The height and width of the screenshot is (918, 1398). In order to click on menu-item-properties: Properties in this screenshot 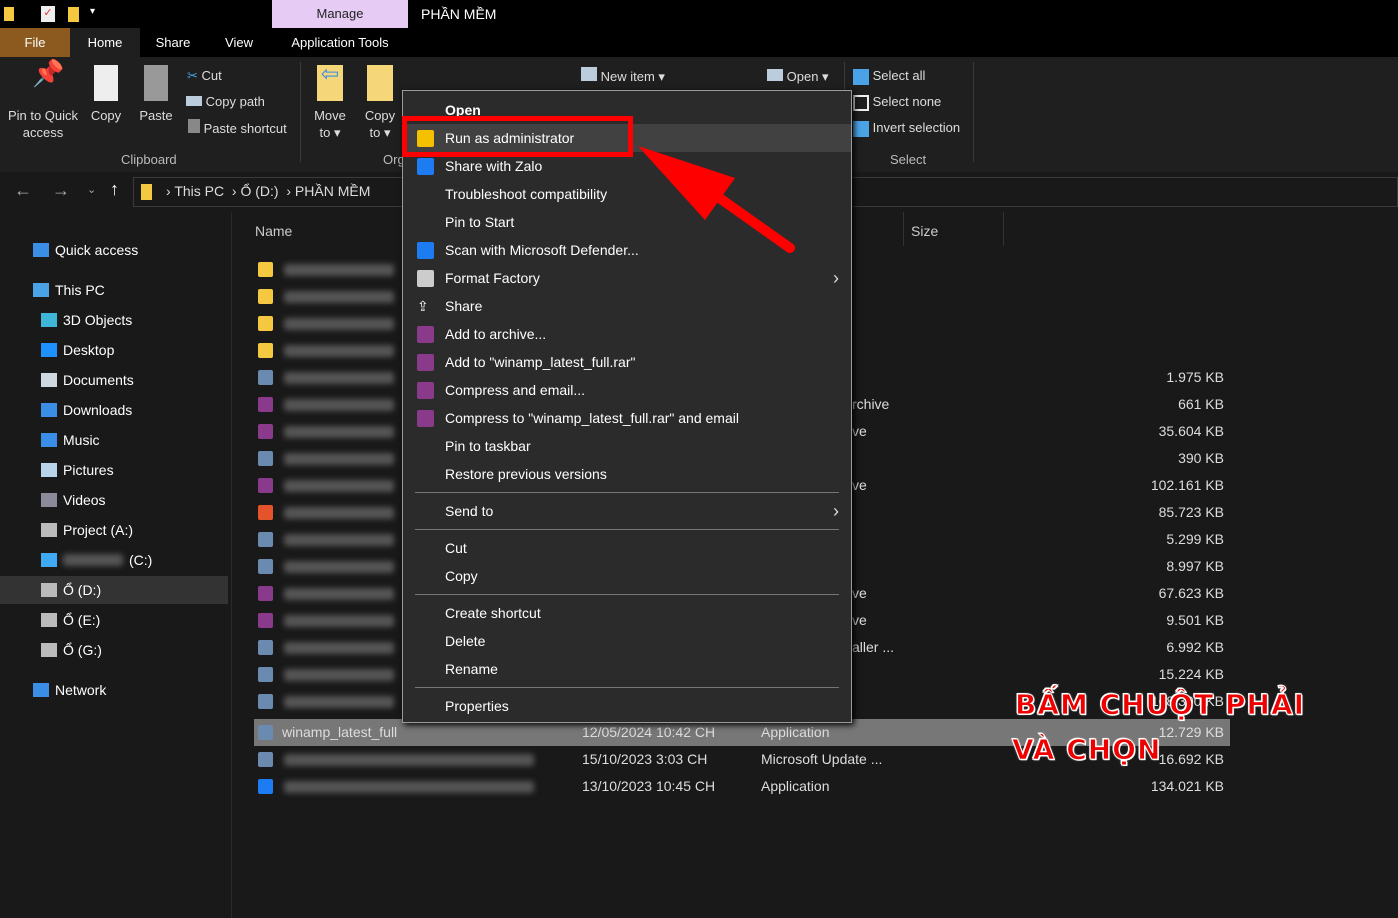, I will do `click(627, 706)`.